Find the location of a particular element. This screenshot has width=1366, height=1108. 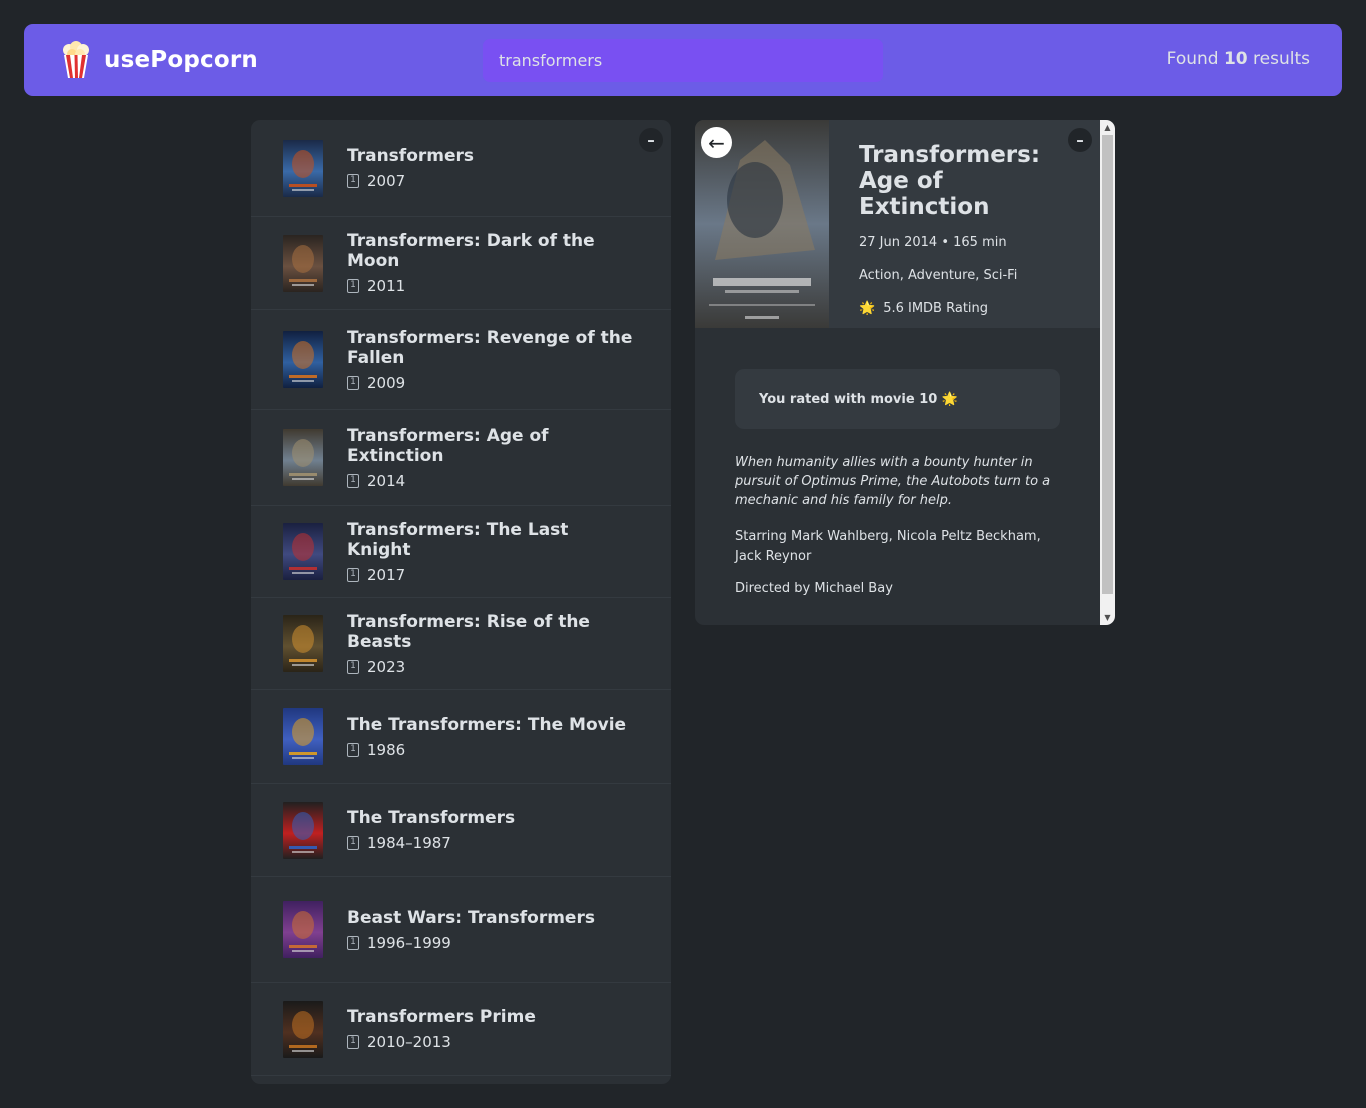

movie-info: Transformers: Rise of the Beasts 1 2023 is located at coordinates (492, 644).